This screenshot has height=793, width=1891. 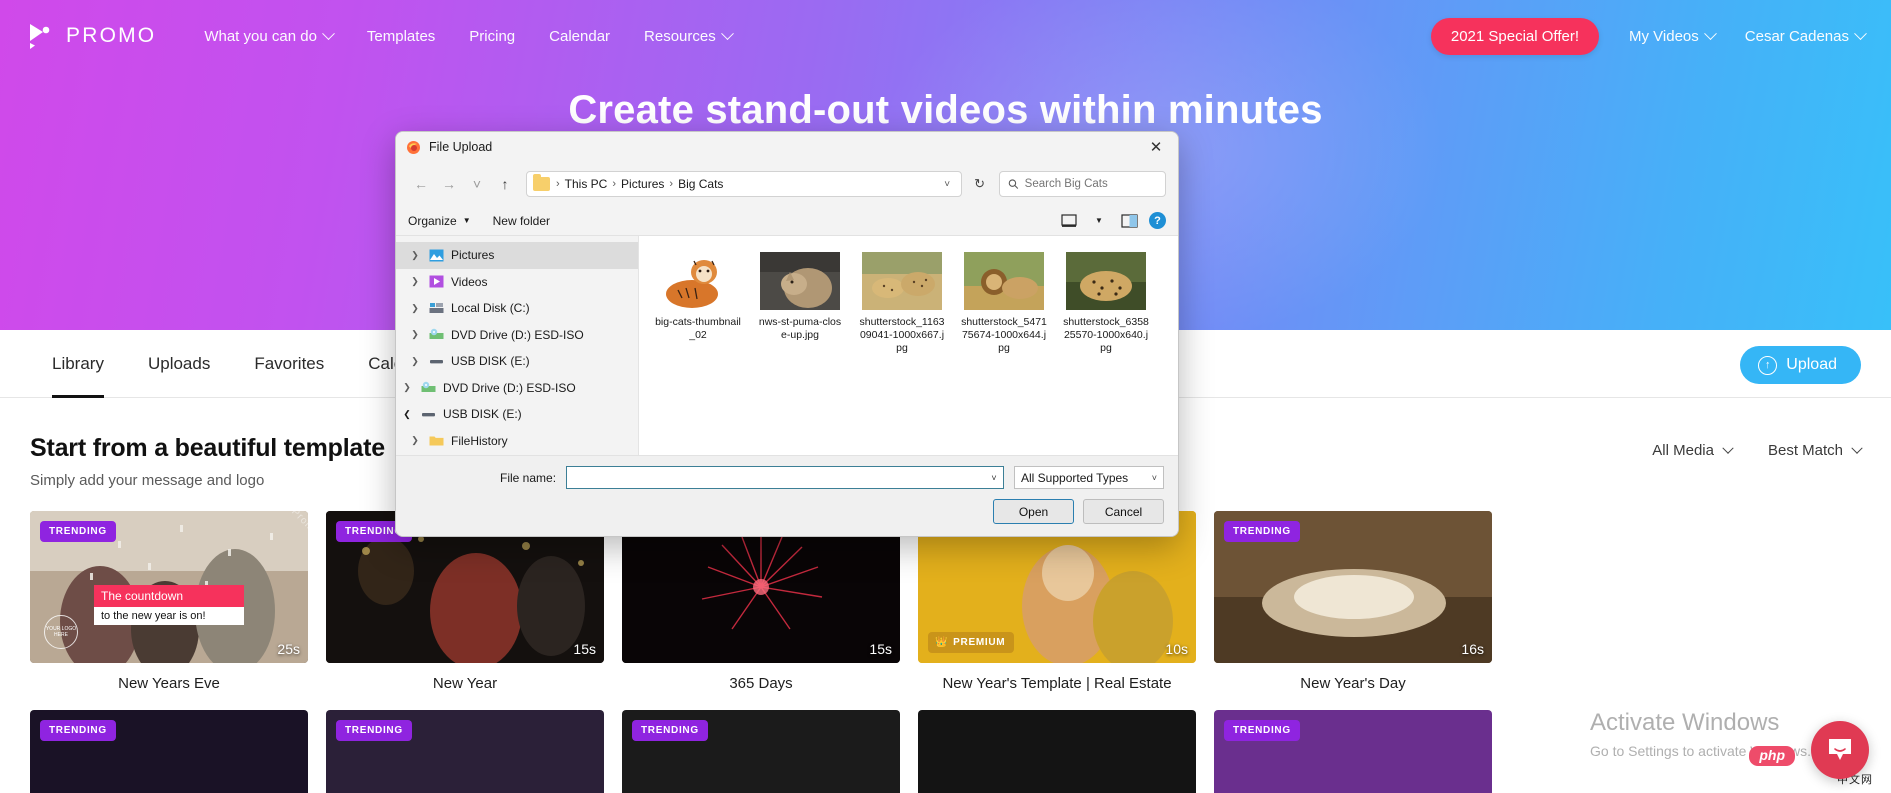 What do you see at coordinates (436, 361) in the screenshot?
I see `usb-icon` at bounding box center [436, 361].